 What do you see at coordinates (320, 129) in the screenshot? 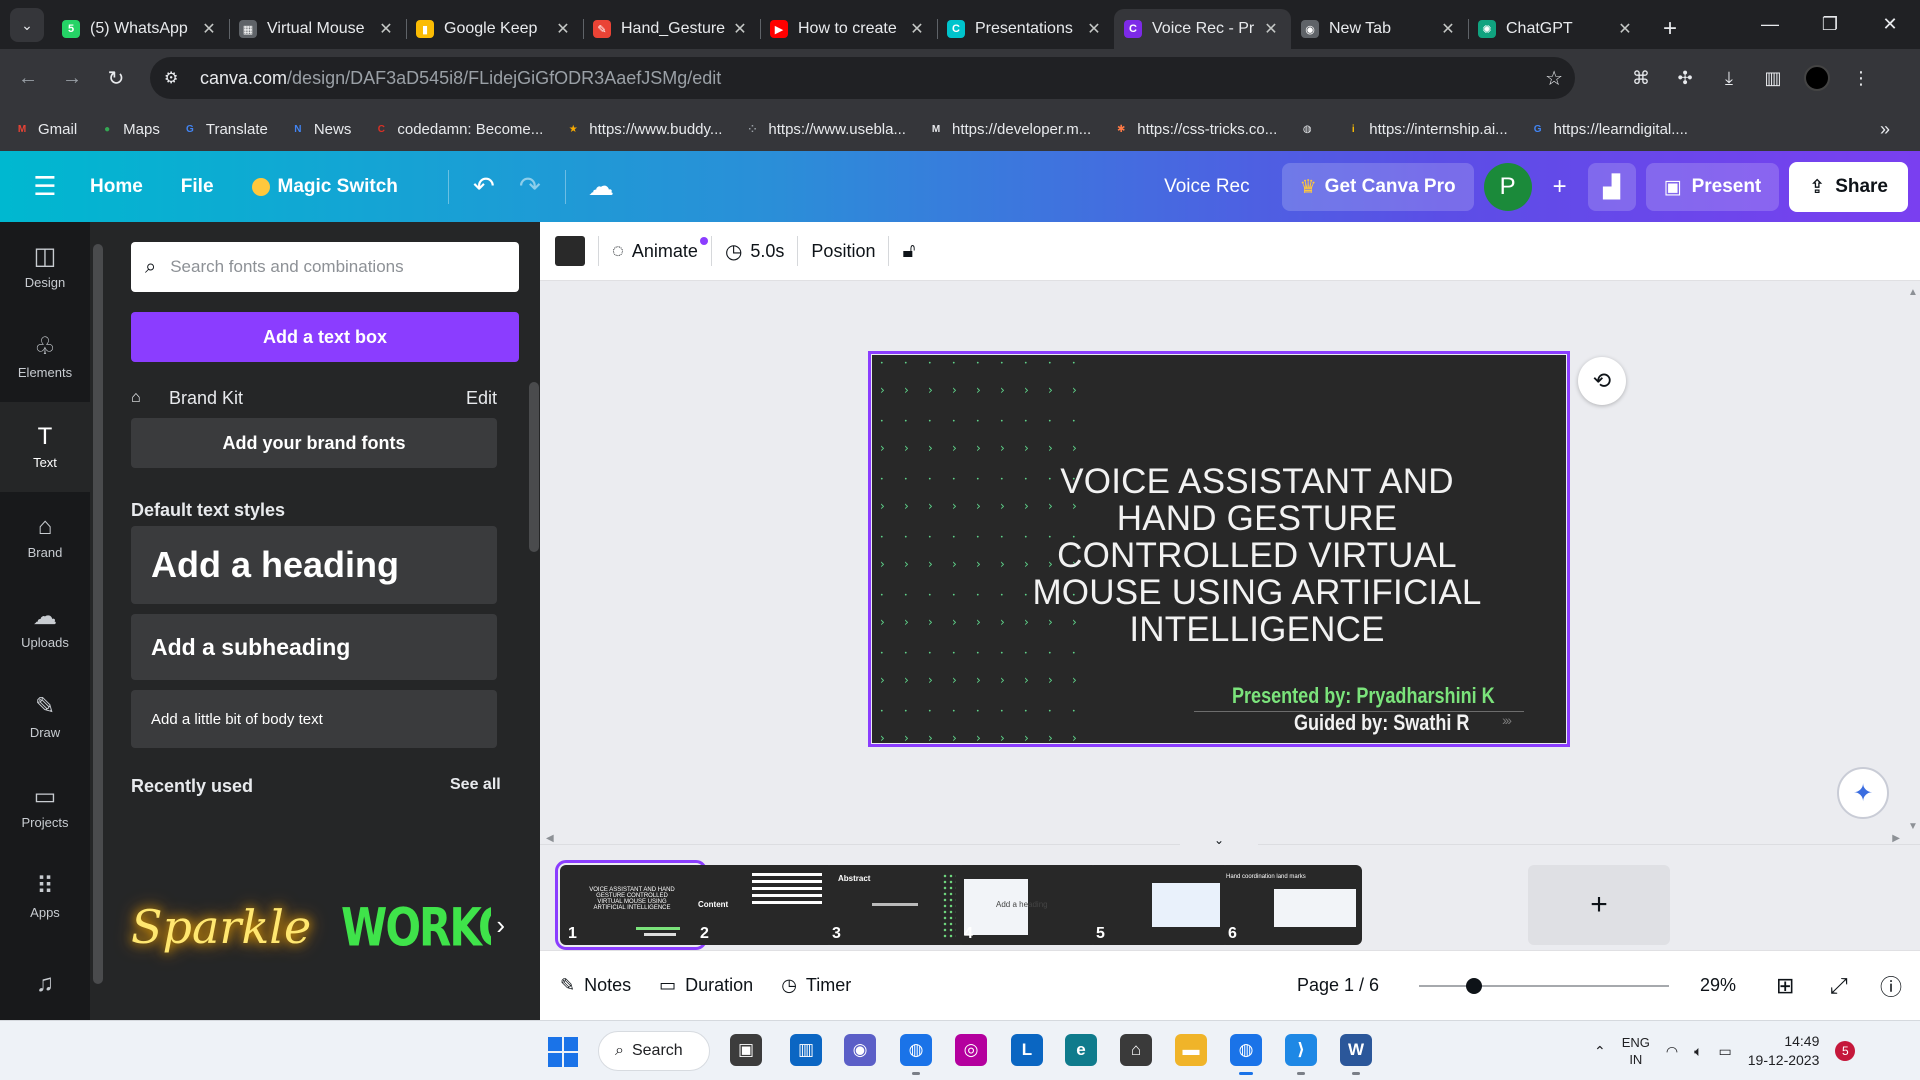
I see `bookmark-item: N News` at bounding box center [320, 129].